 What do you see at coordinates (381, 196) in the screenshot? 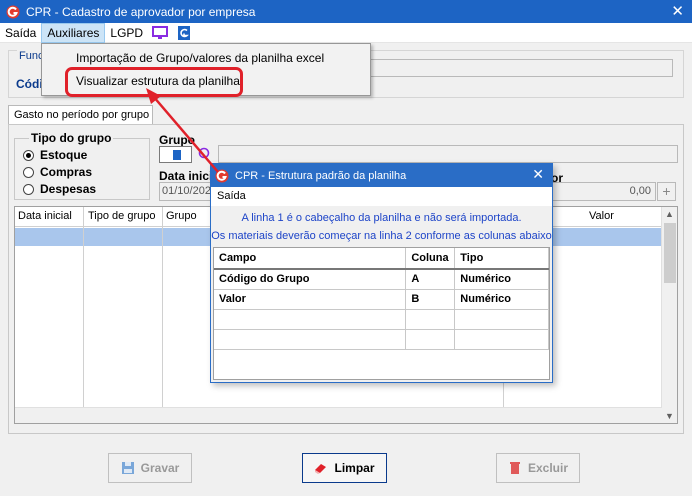
I see `dialog-menu-saida: Saída` at bounding box center [381, 196].